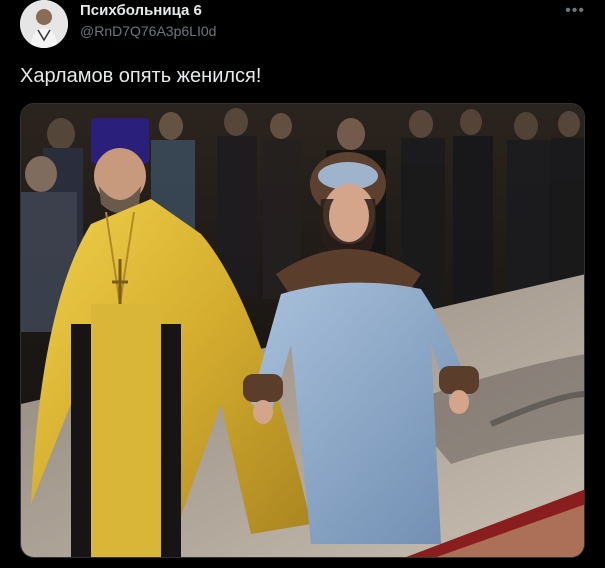 The image size is (605, 568). I want to click on tweet-text: Харламов опять женился!, so click(141, 76).